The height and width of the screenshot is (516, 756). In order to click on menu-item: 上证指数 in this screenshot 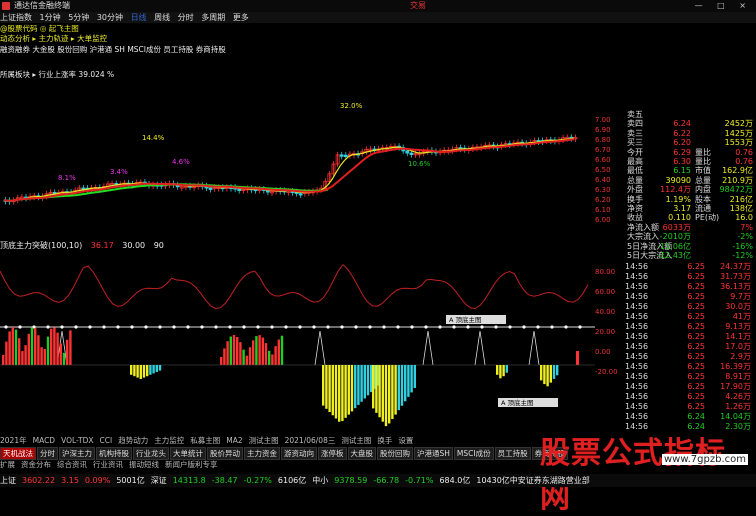, I will do `click(16, 17)`.